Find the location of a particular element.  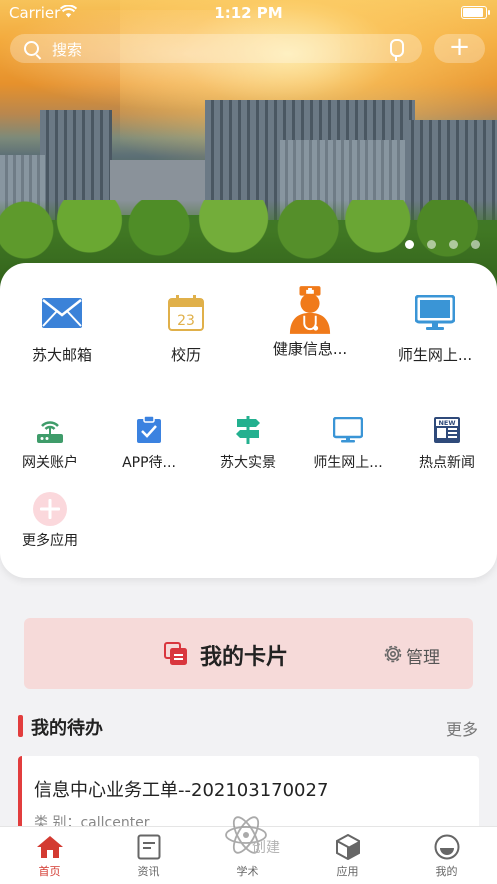

app-calendar: 23 校历 is located at coordinates (186, 328).